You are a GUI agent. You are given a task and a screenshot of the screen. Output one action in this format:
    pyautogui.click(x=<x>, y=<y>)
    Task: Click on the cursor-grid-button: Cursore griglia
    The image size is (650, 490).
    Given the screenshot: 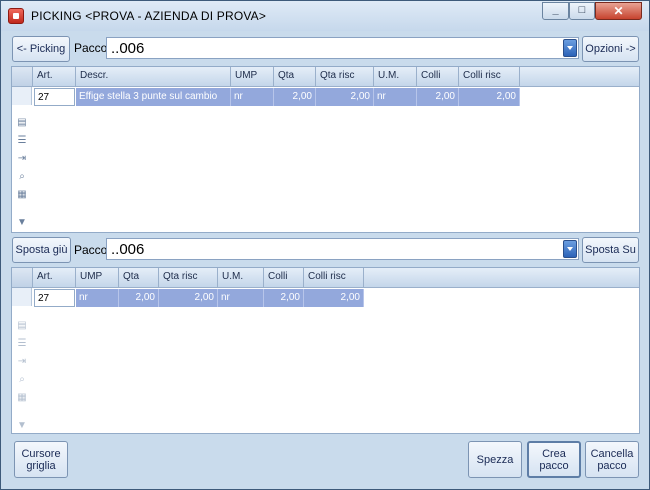 What is the action you would take?
    pyautogui.click(x=41, y=459)
    